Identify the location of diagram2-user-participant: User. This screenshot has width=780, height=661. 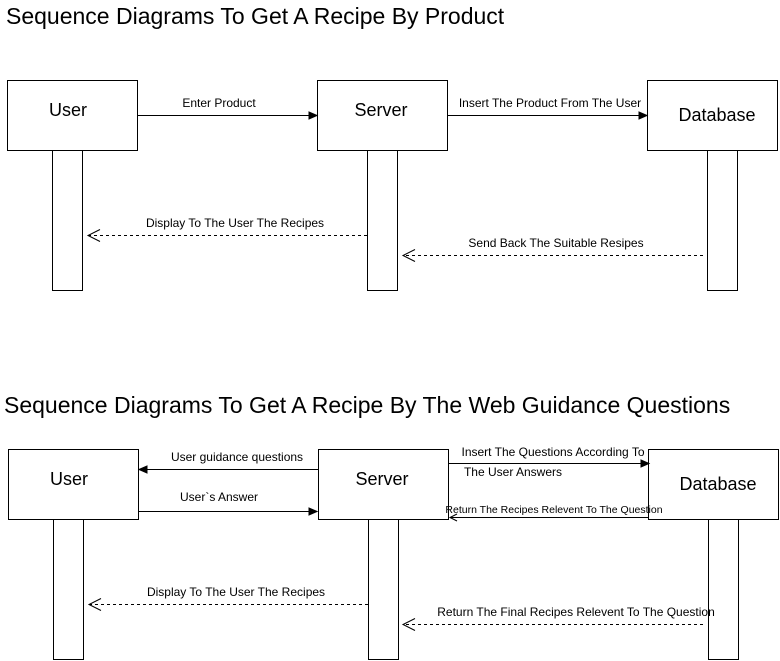
(73, 484).